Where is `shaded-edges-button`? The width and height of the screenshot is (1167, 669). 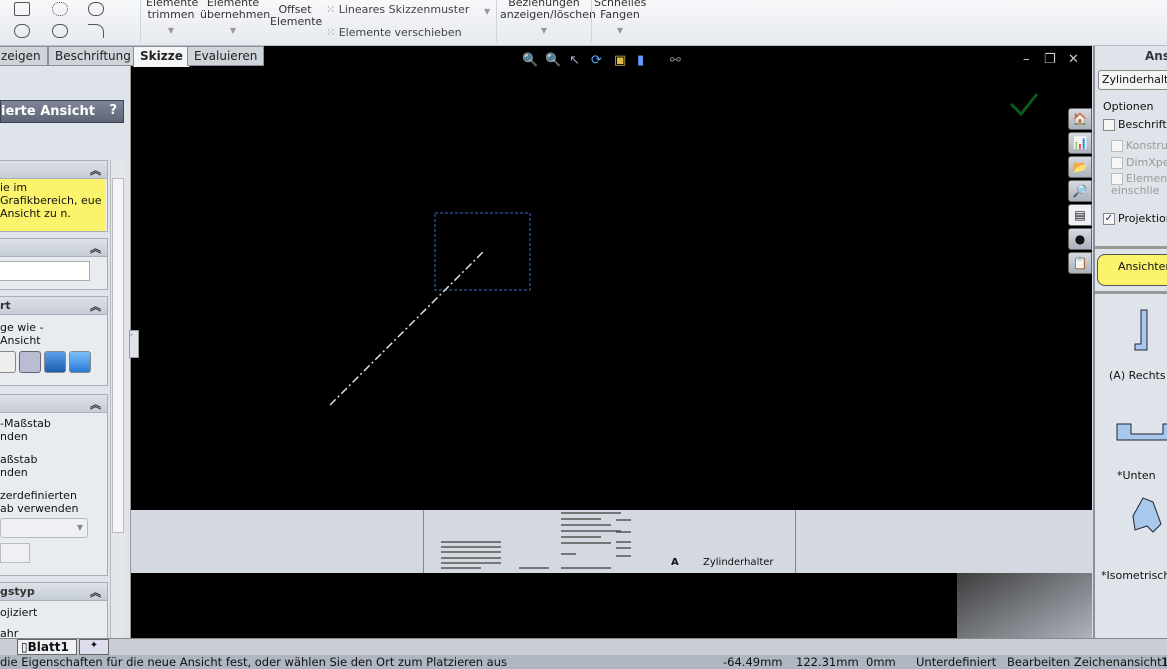 shaded-edges-button is located at coordinates (55, 362).